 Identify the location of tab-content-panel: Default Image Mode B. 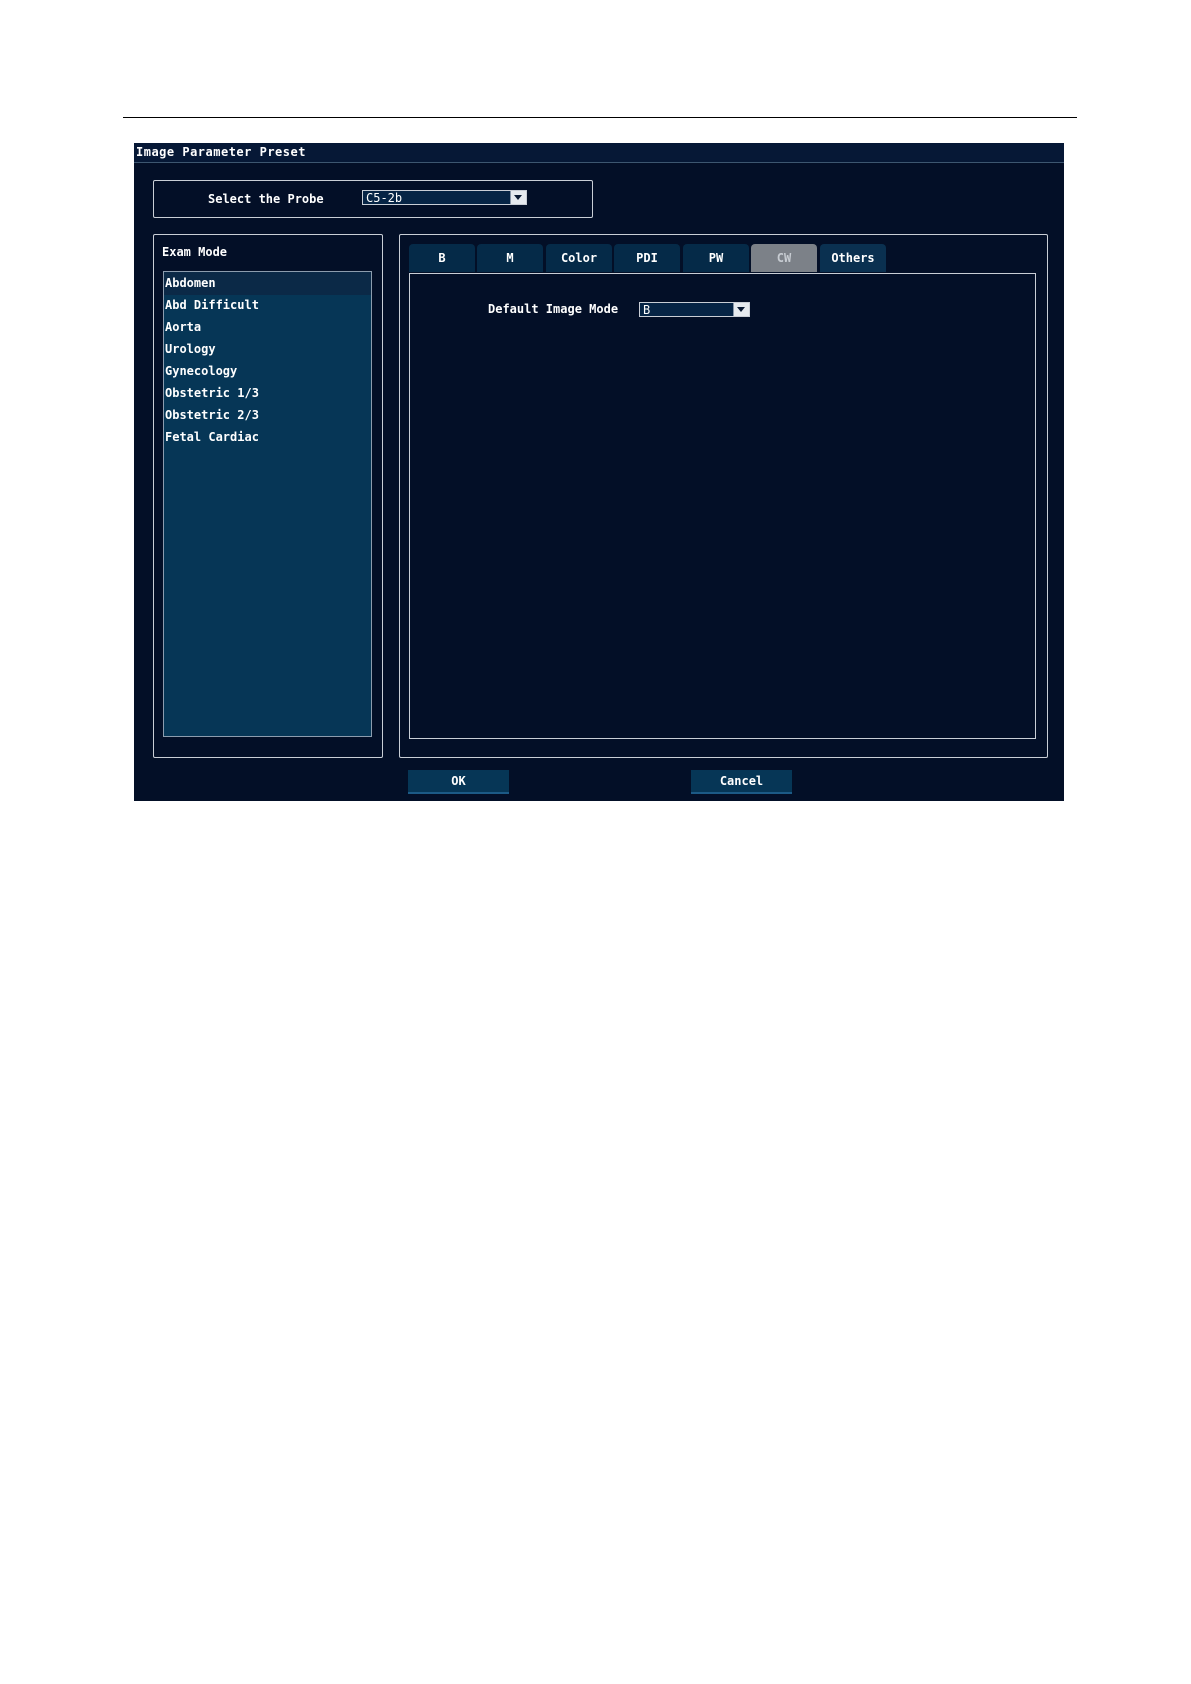
(722, 506).